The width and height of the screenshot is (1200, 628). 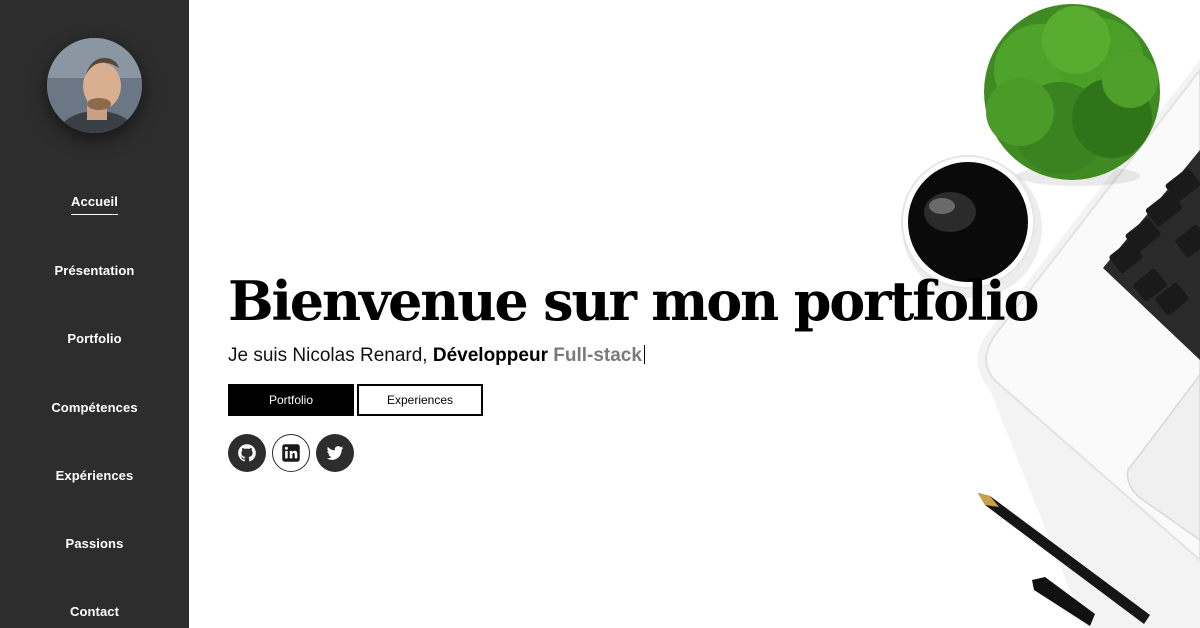 What do you see at coordinates (291, 400) in the screenshot?
I see `portfolio-button: Portfolio` at bounding box center [291, 400].